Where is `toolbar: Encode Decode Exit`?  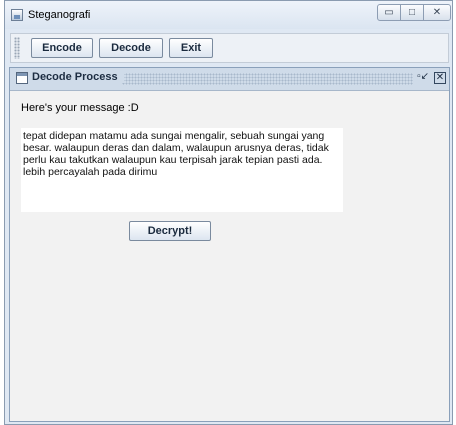 toolbar: Encode Decode Exit is located at coordinates (229, 48).